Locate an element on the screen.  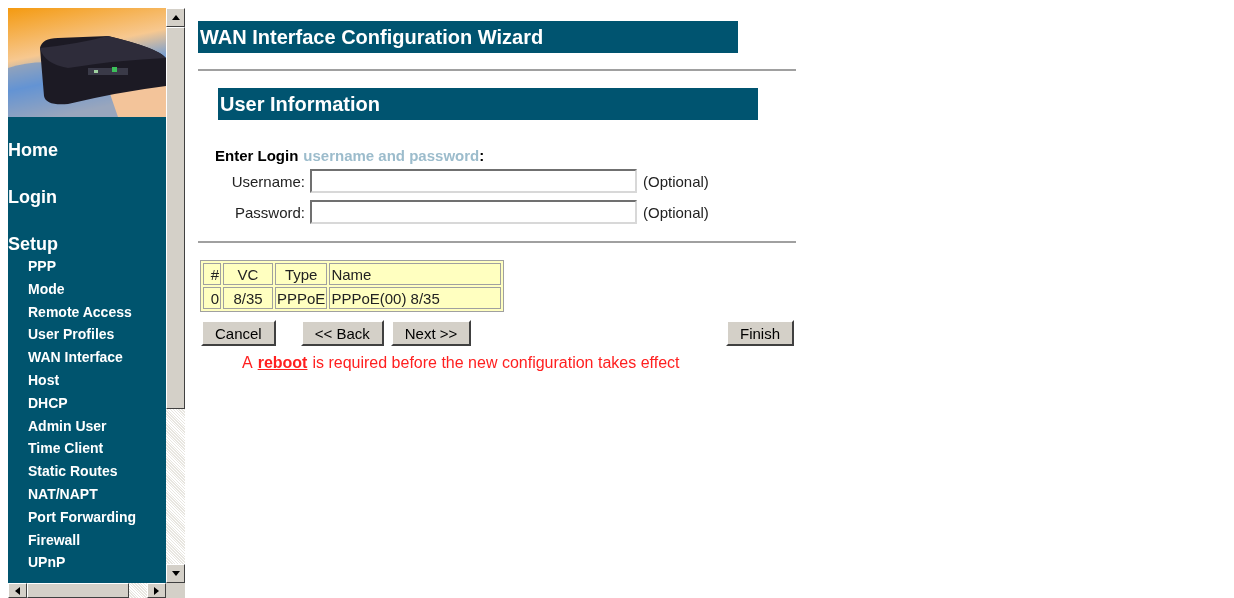
column-header: # is located at coordinates (212, 274).